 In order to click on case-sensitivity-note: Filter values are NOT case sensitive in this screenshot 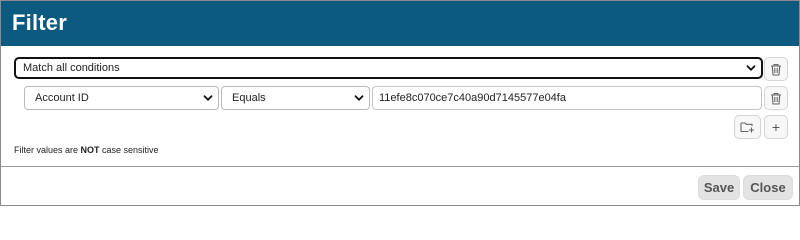, I will do `click(86, 150)`.